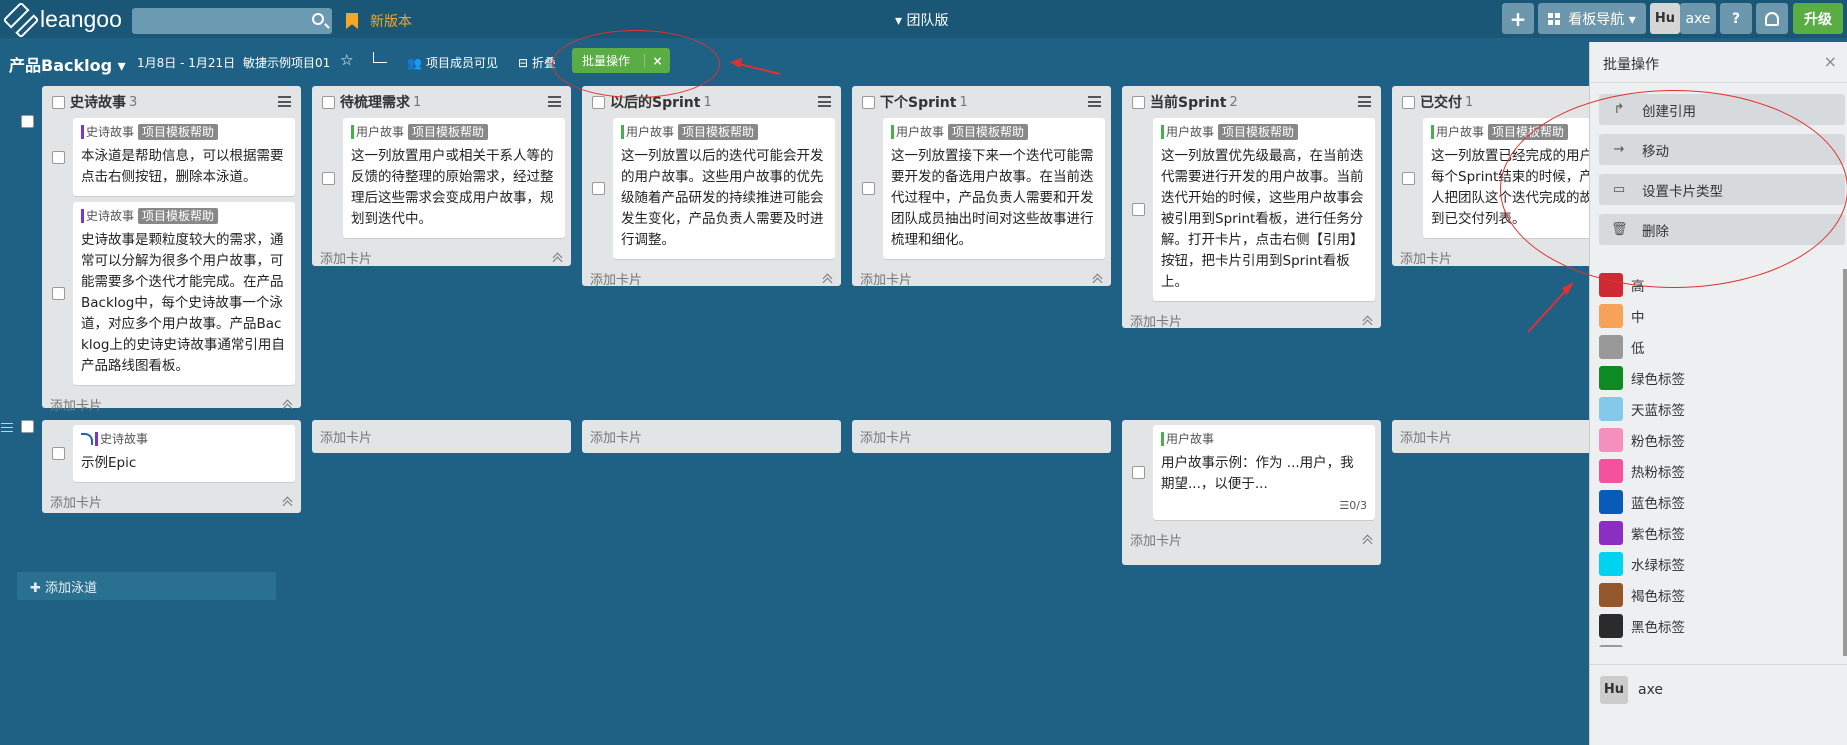 The height and width of the screenshot is (745, 1847). What do you see at coordinates (755, 66) in the screenshot?
I see `annotation-arrow-batch` at bounding box center [755, 66].